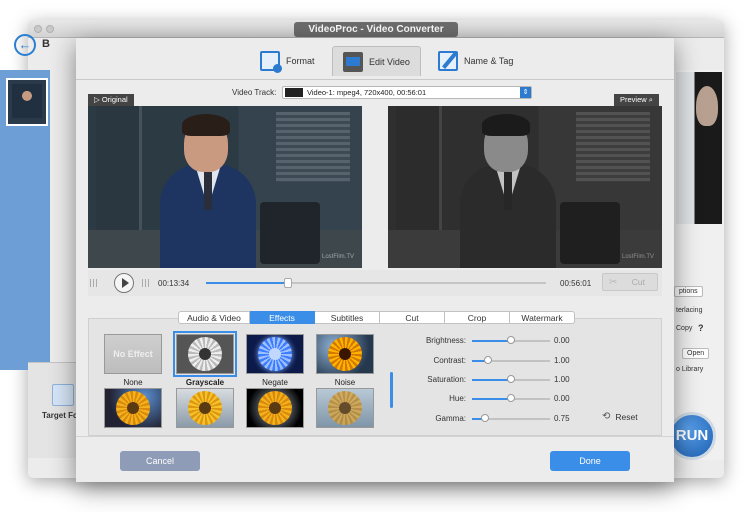 The width and height of the screenshot is (750, 512). Describe the element at coordinates (124, 283) in the screenshot. I see `play-button` at that location.